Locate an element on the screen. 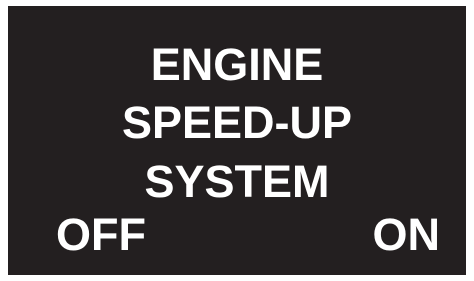 The height and width of the screenshot is (281, 474). title-line-engine: ENGINE is located at coordinates (237, 64).